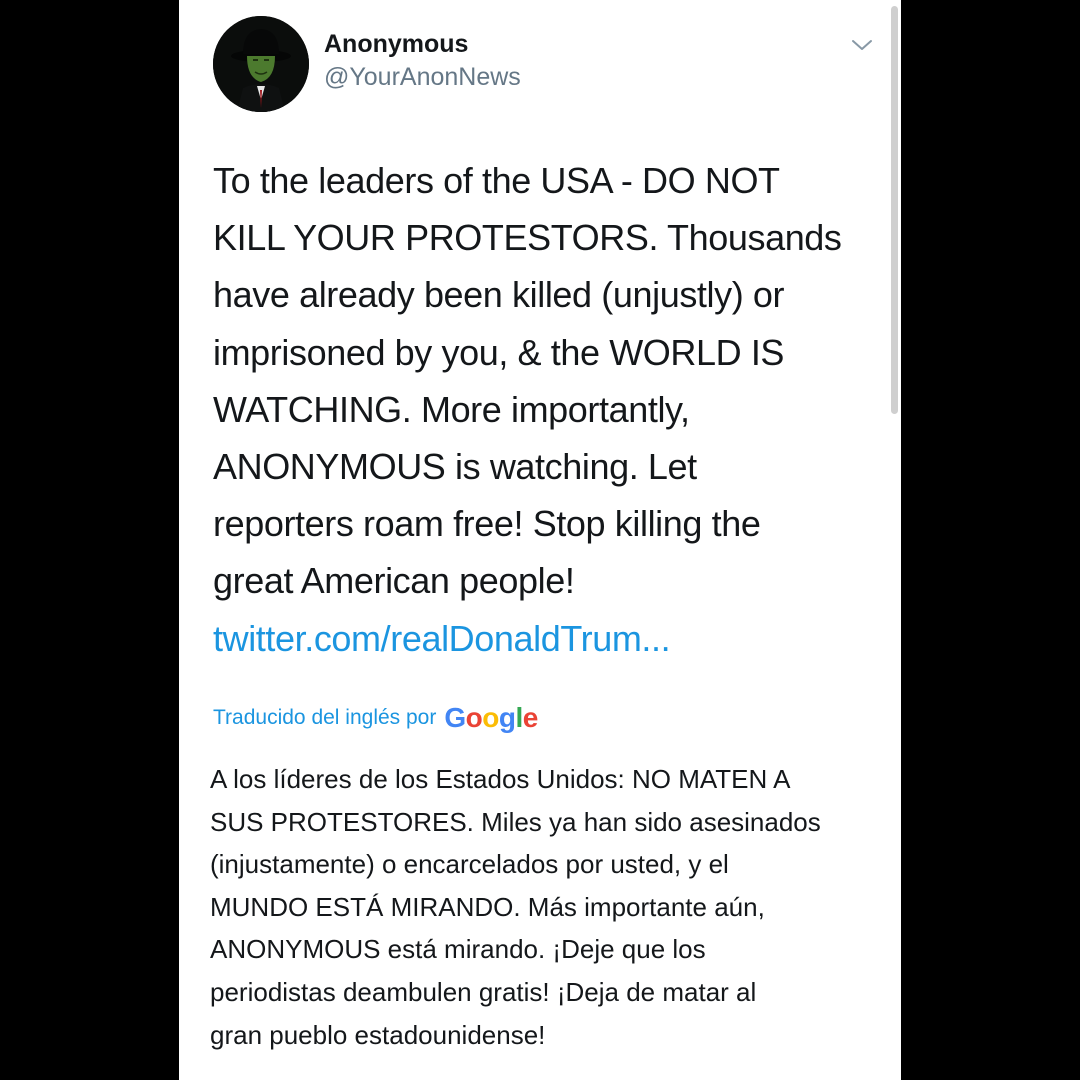  I want to click on tweet-text-line: WATCHING. More importantly,, so click(451, 409).